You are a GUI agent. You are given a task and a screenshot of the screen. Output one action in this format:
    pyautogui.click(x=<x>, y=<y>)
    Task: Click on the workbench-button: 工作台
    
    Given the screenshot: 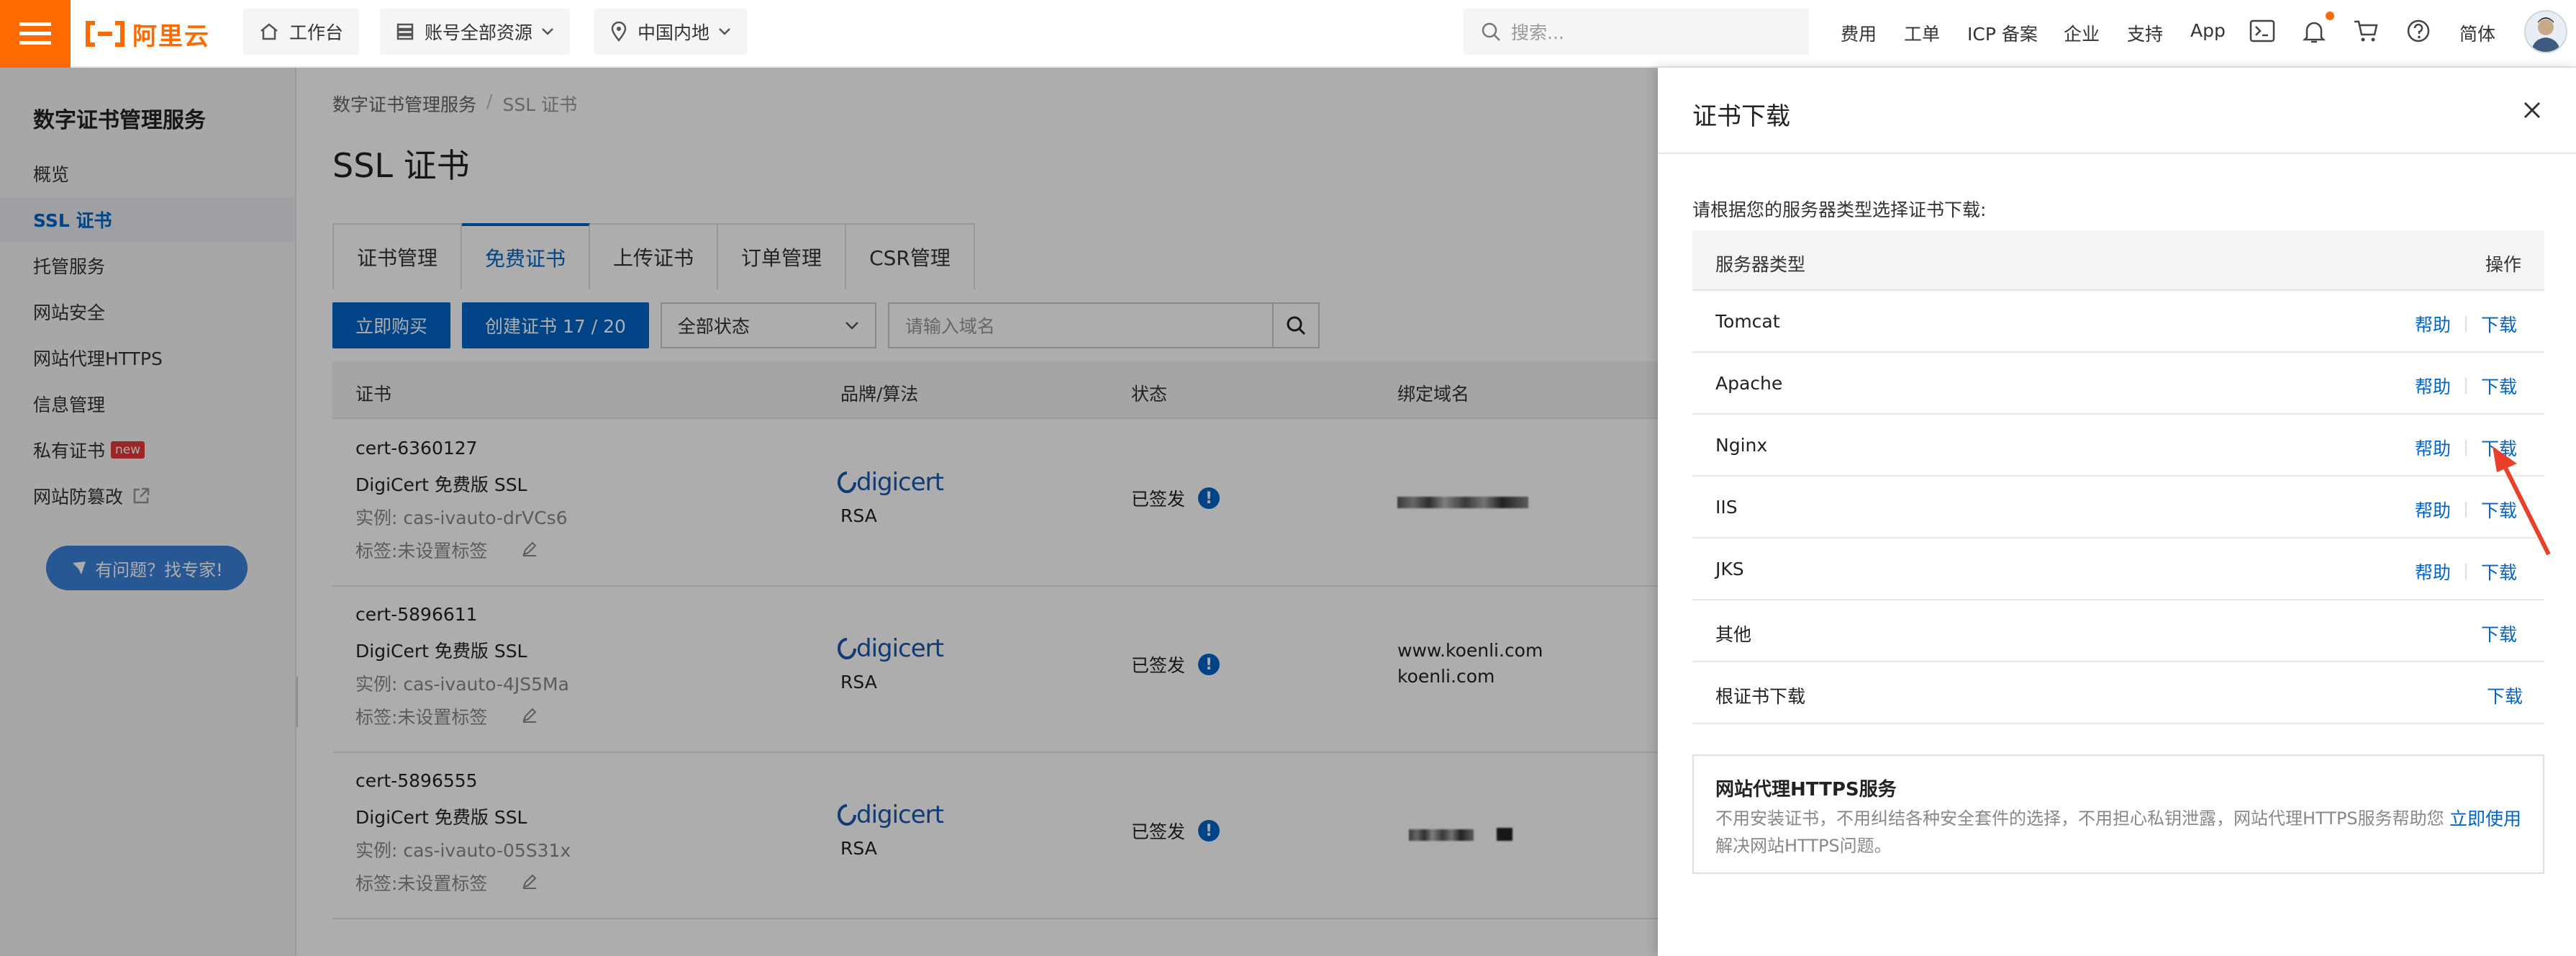 What is the action you would take?
    pyautogui.click(x=301, y=32)
    